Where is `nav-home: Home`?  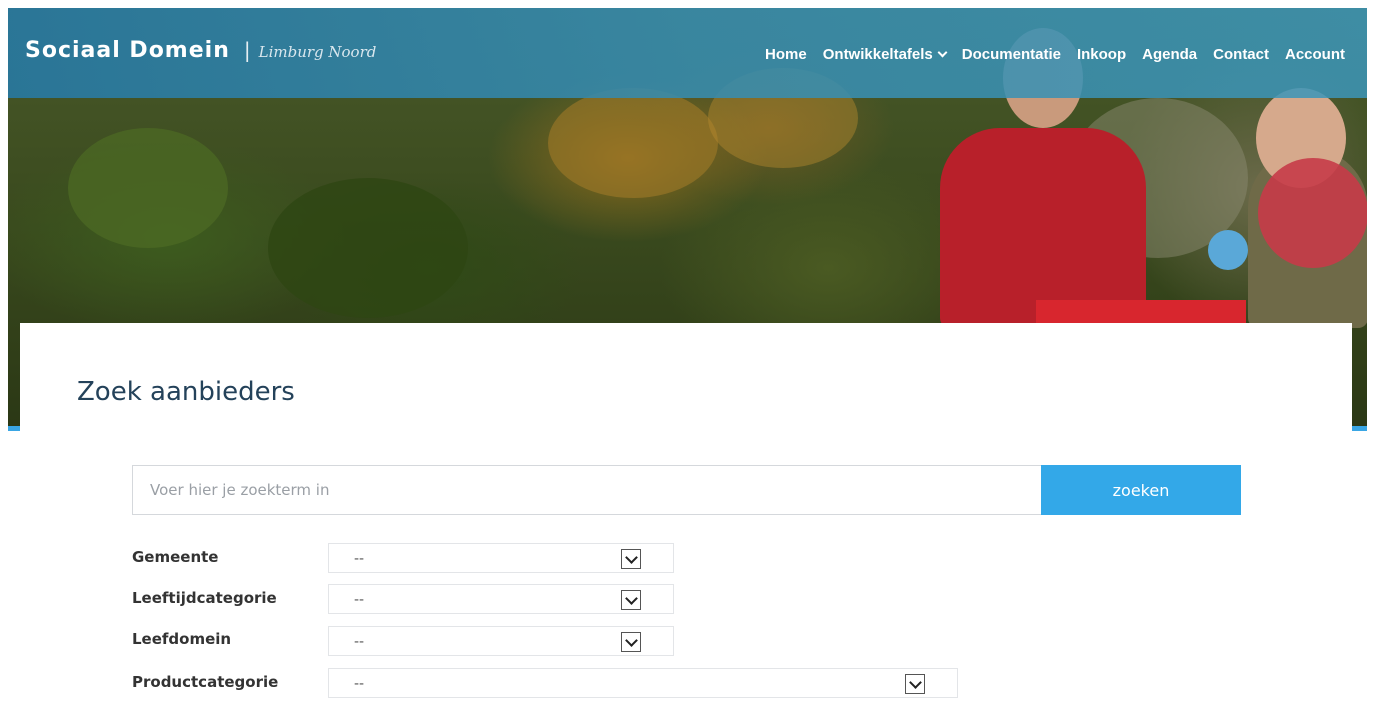 nav-home: Home is located at coordinates (786, 54).